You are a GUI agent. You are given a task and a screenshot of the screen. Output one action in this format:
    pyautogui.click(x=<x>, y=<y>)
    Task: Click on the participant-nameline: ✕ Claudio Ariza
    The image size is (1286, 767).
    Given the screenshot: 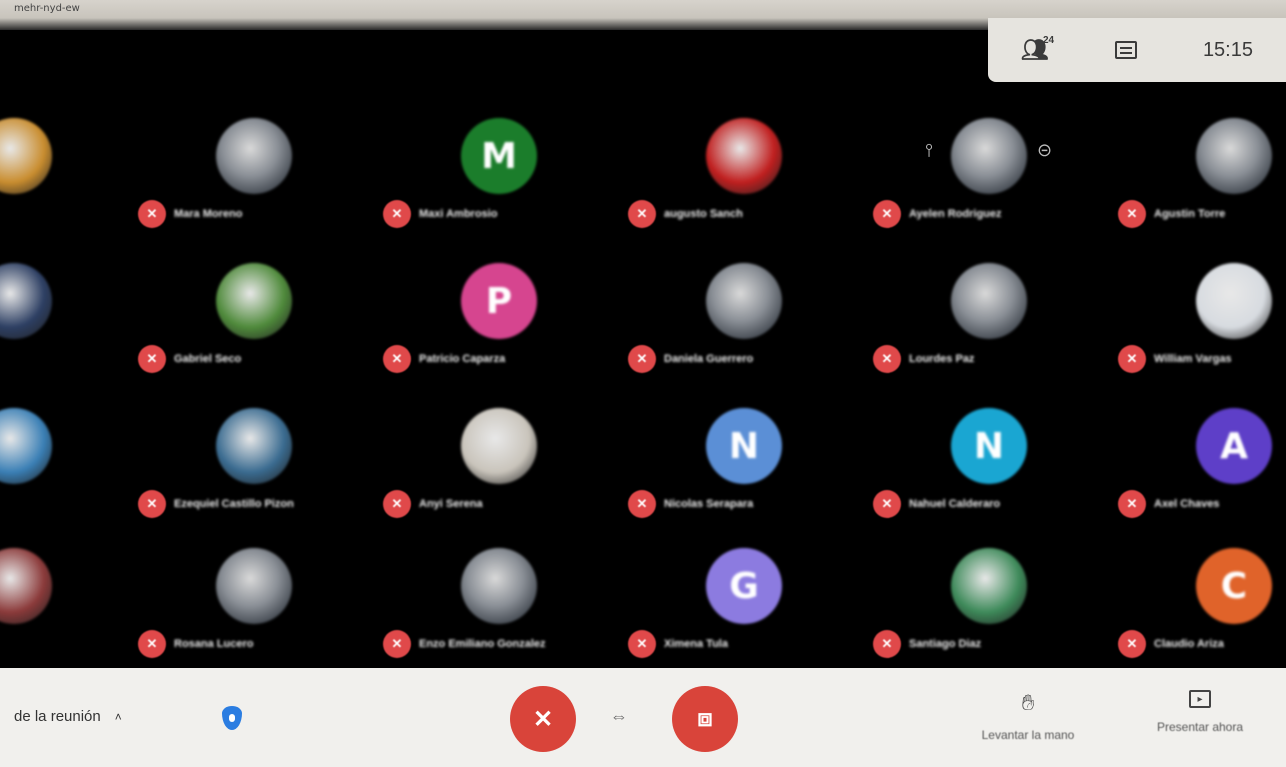 What is the action you would take?
    pyautogui.click(x=1171, y=644)
    